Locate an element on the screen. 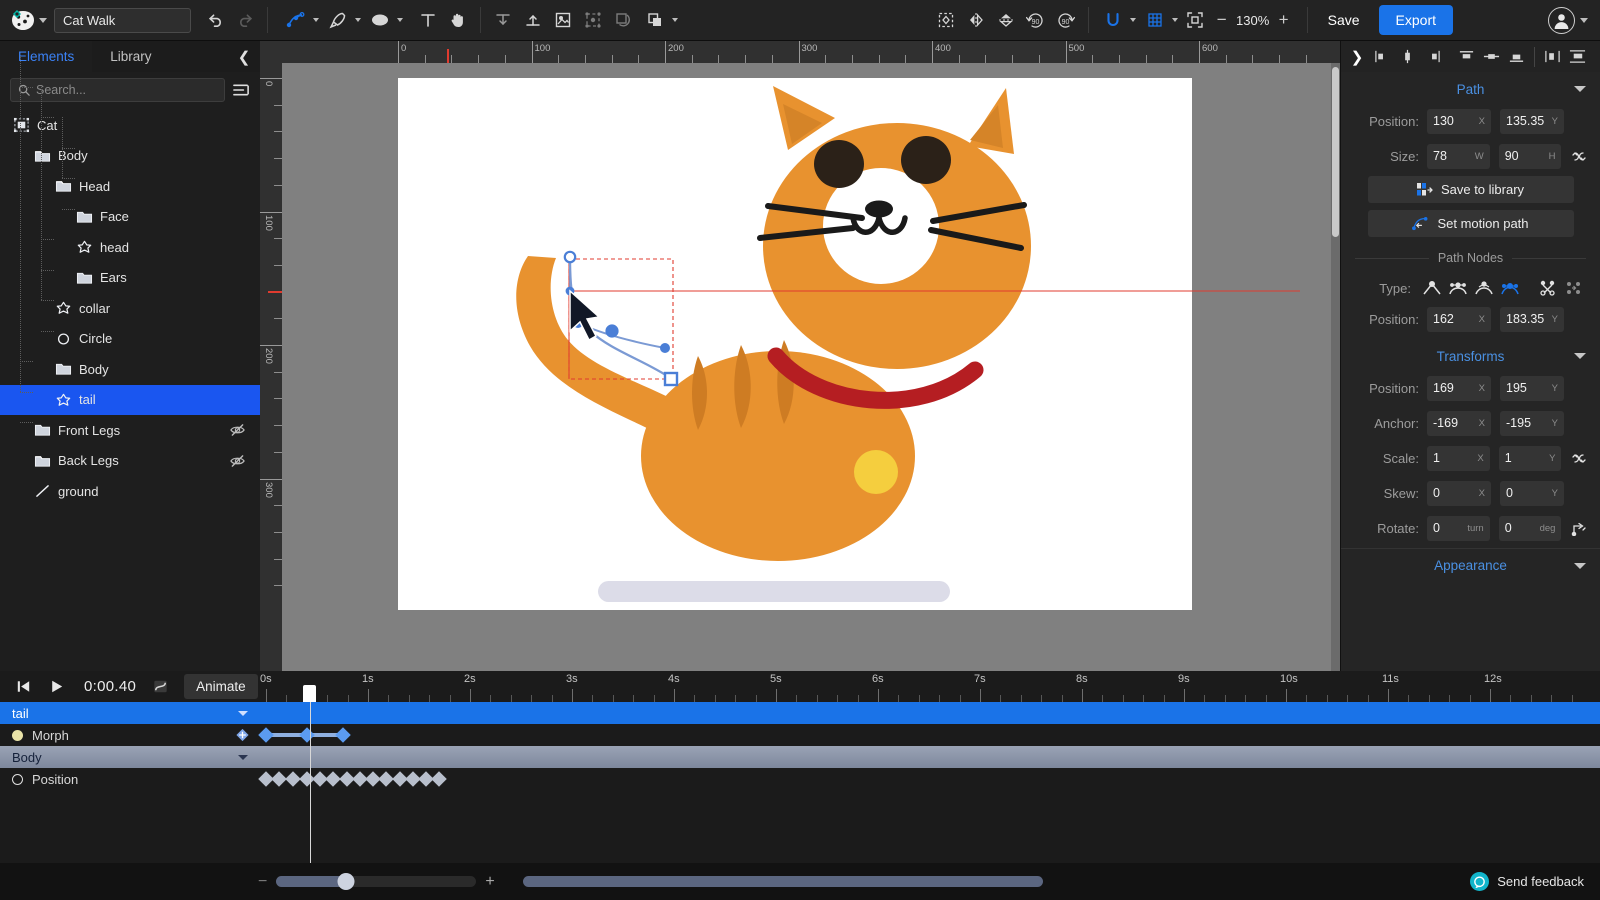 Image resolution: width=1600 pixels, height=900 pixels. layer-row-front-legs: Front Legs is located at coordinates (130, 430).